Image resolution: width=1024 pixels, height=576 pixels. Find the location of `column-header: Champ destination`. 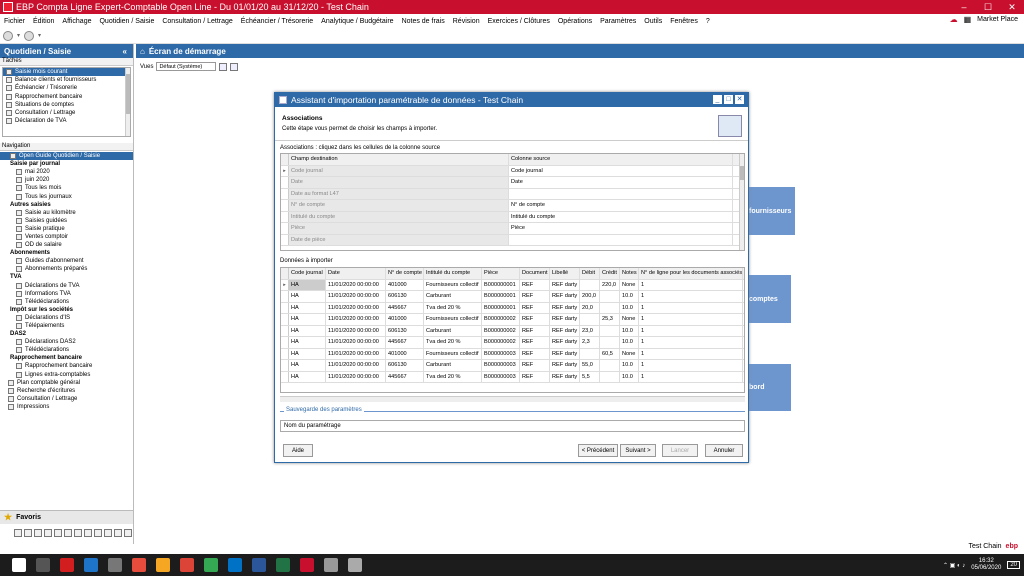

column-header: Champ destination is located at coordinates (399, 159).